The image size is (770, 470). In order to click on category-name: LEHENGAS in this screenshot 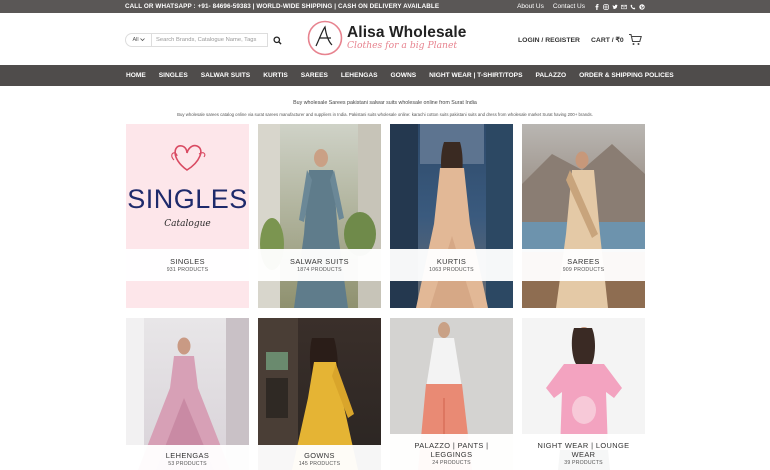, I will do `click(187, 455)`.